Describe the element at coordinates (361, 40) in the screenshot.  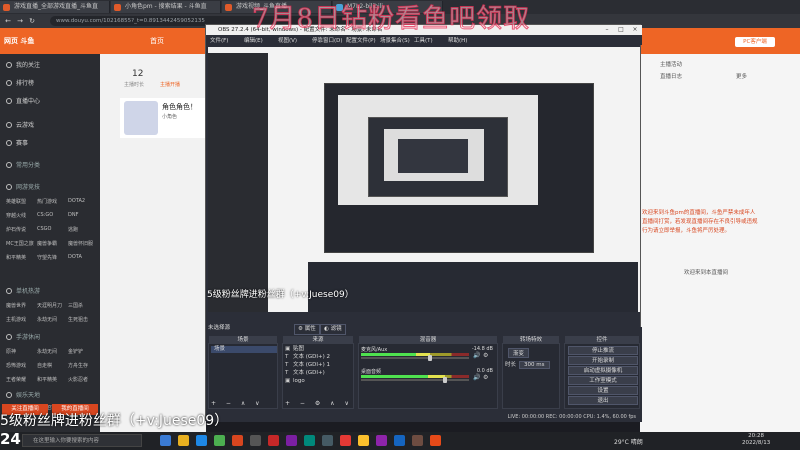
I see `obs-menu-item: 配置文件(P)` at that location.